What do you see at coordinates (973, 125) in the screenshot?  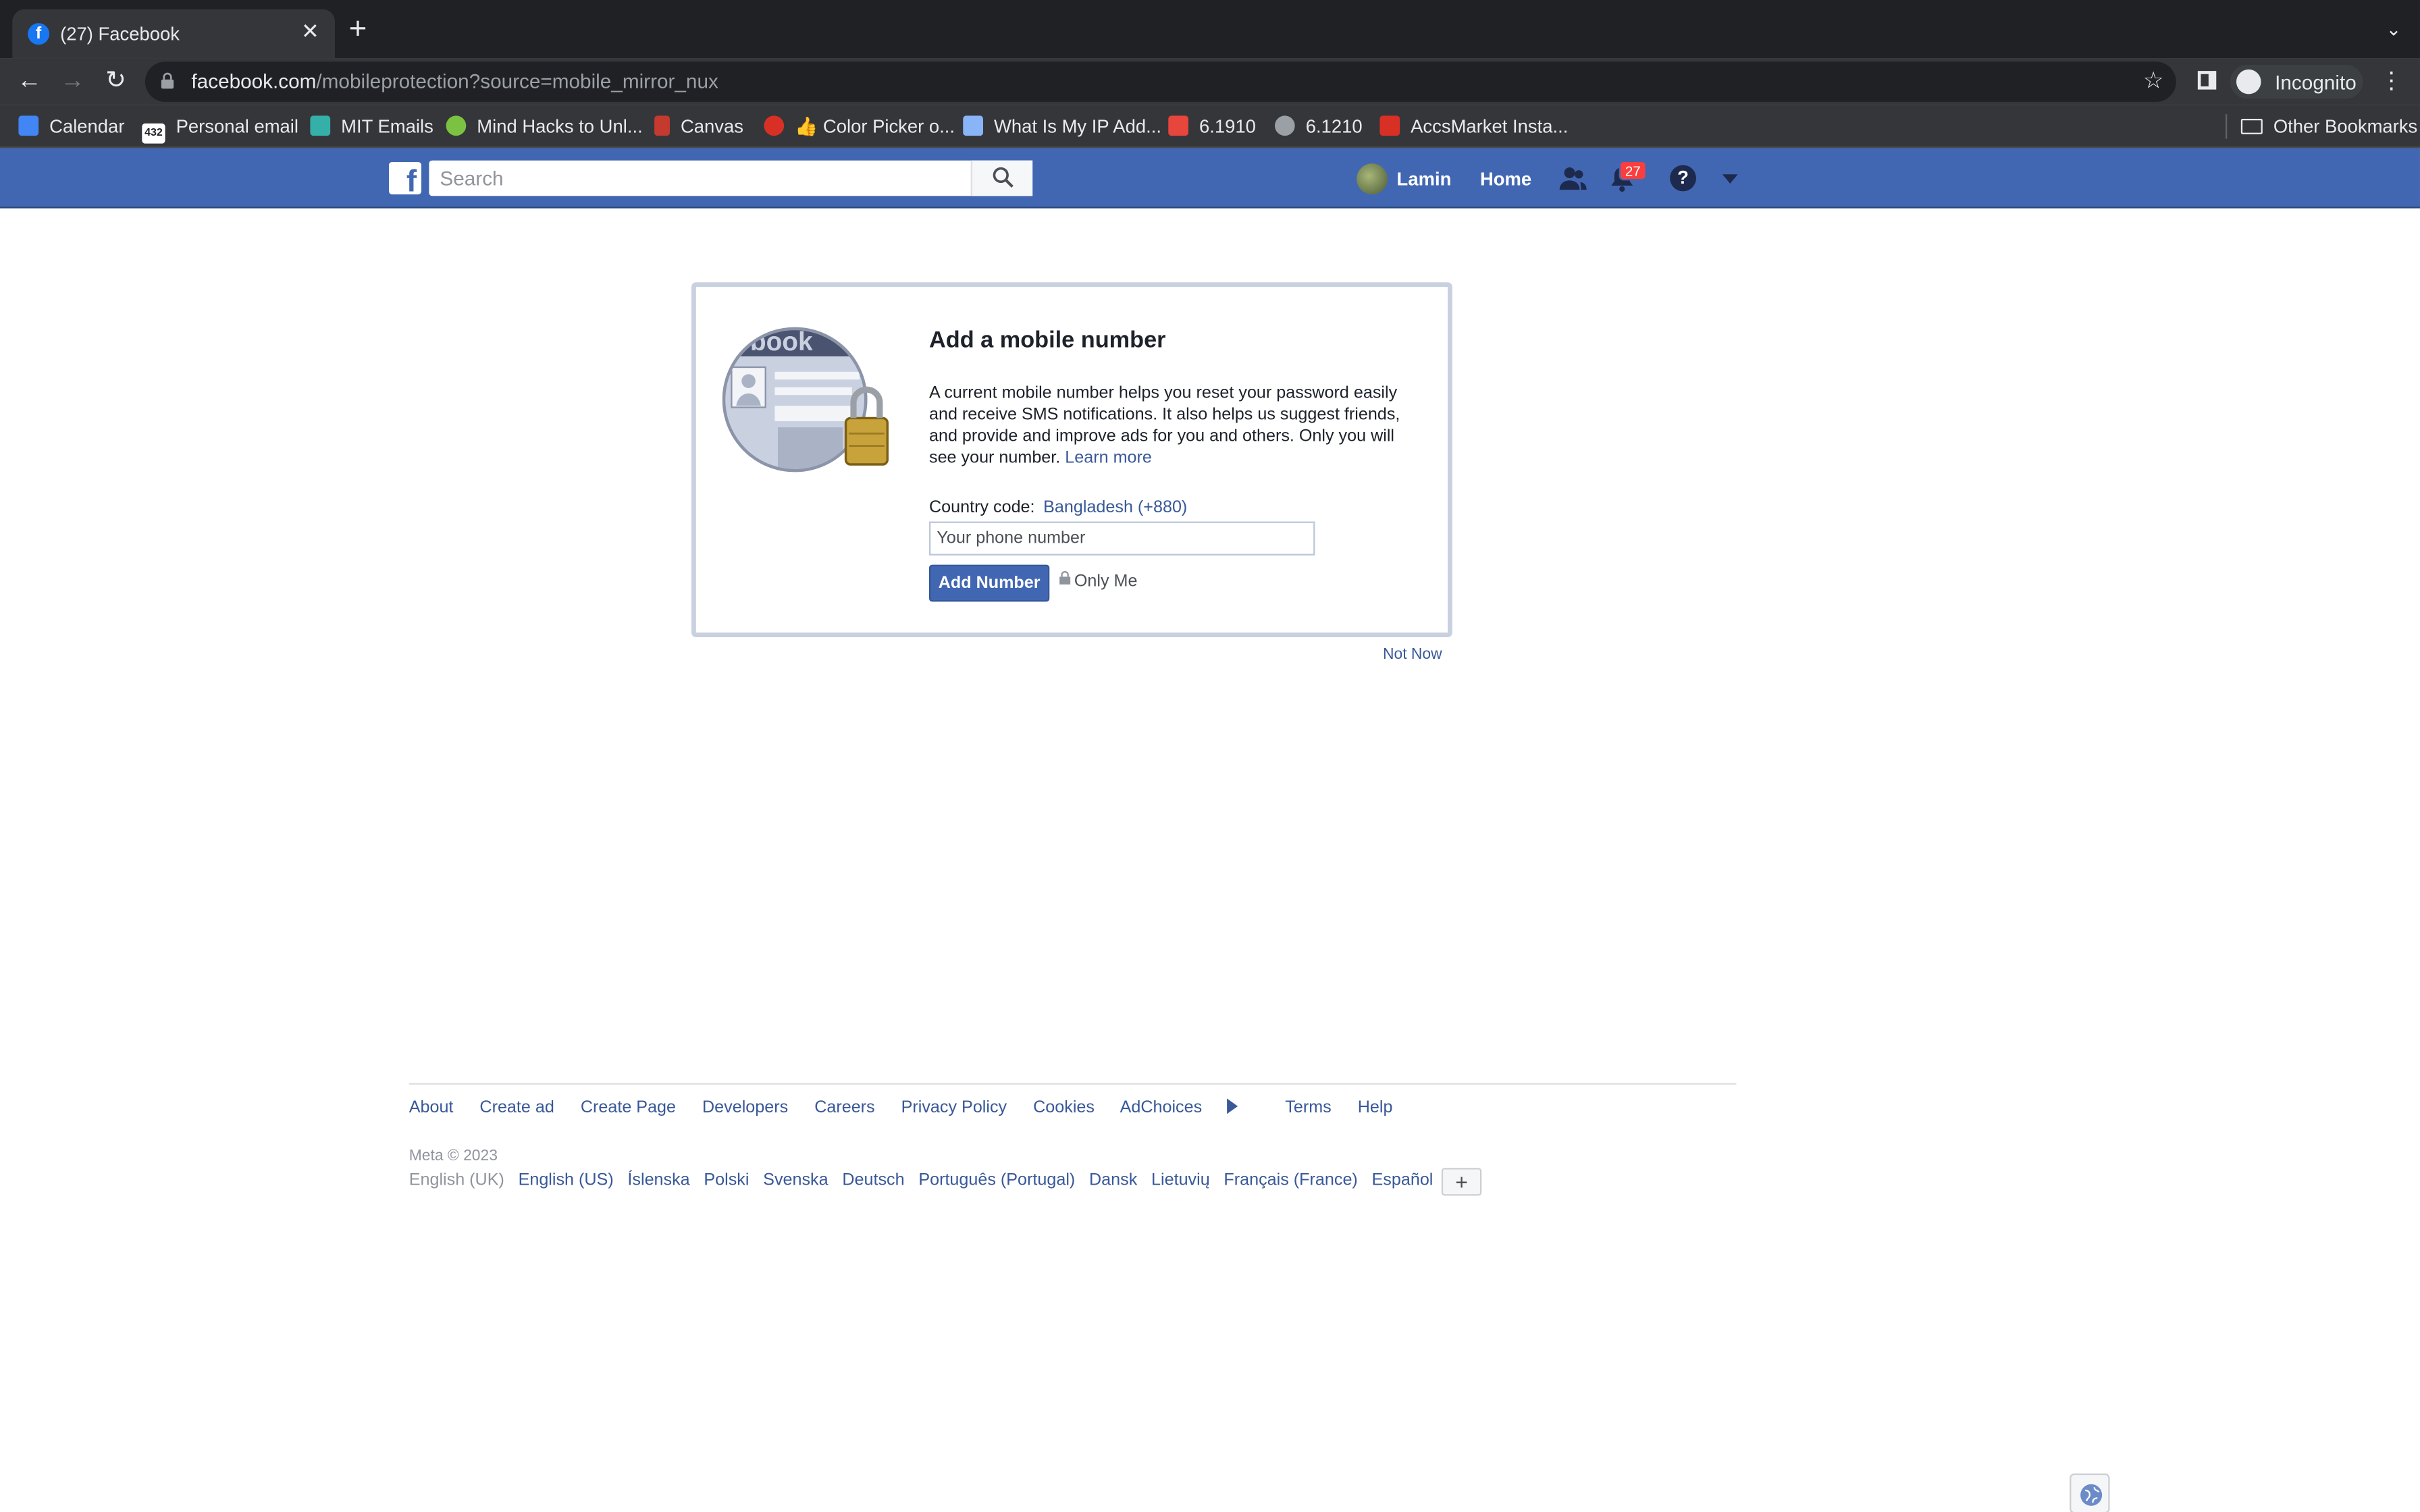 I see `ip-icon` at bounding box center [973, 125].